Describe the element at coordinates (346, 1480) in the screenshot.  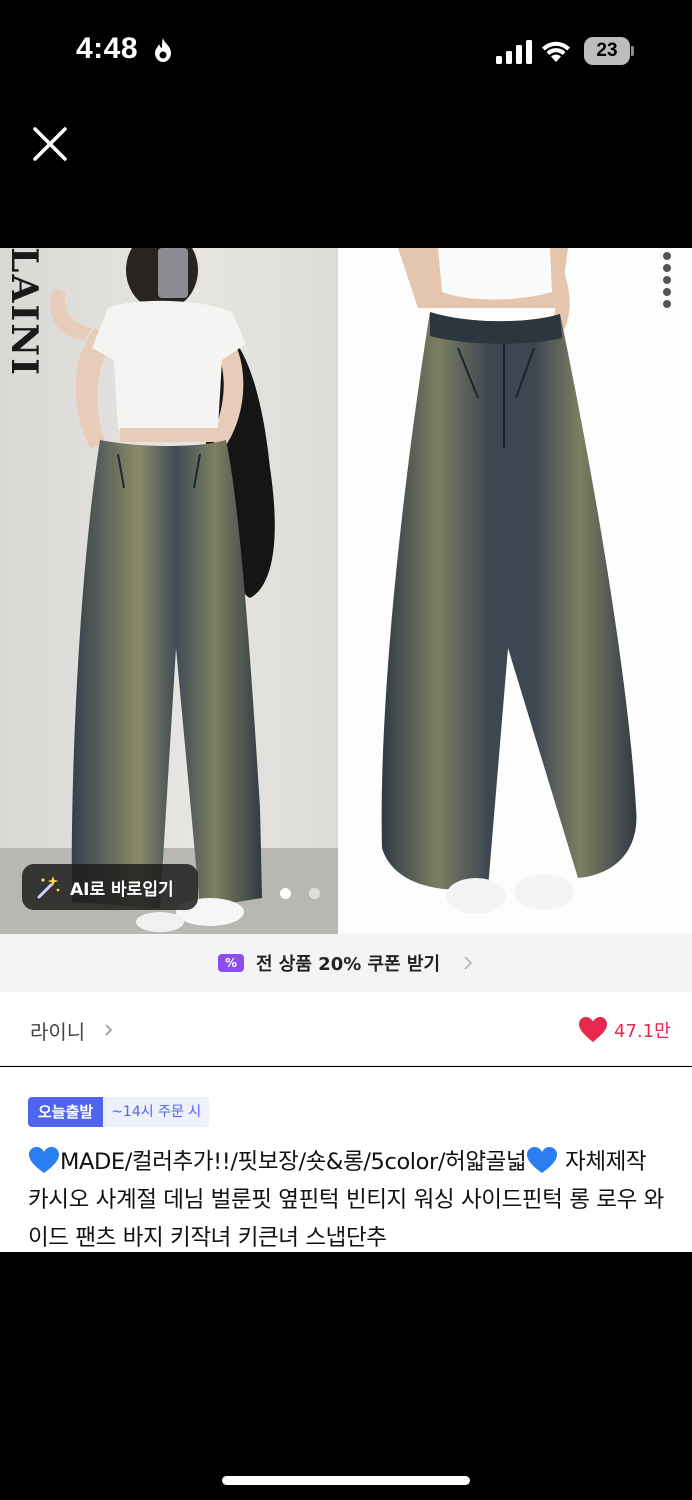
I see `home-indicator` at that location.